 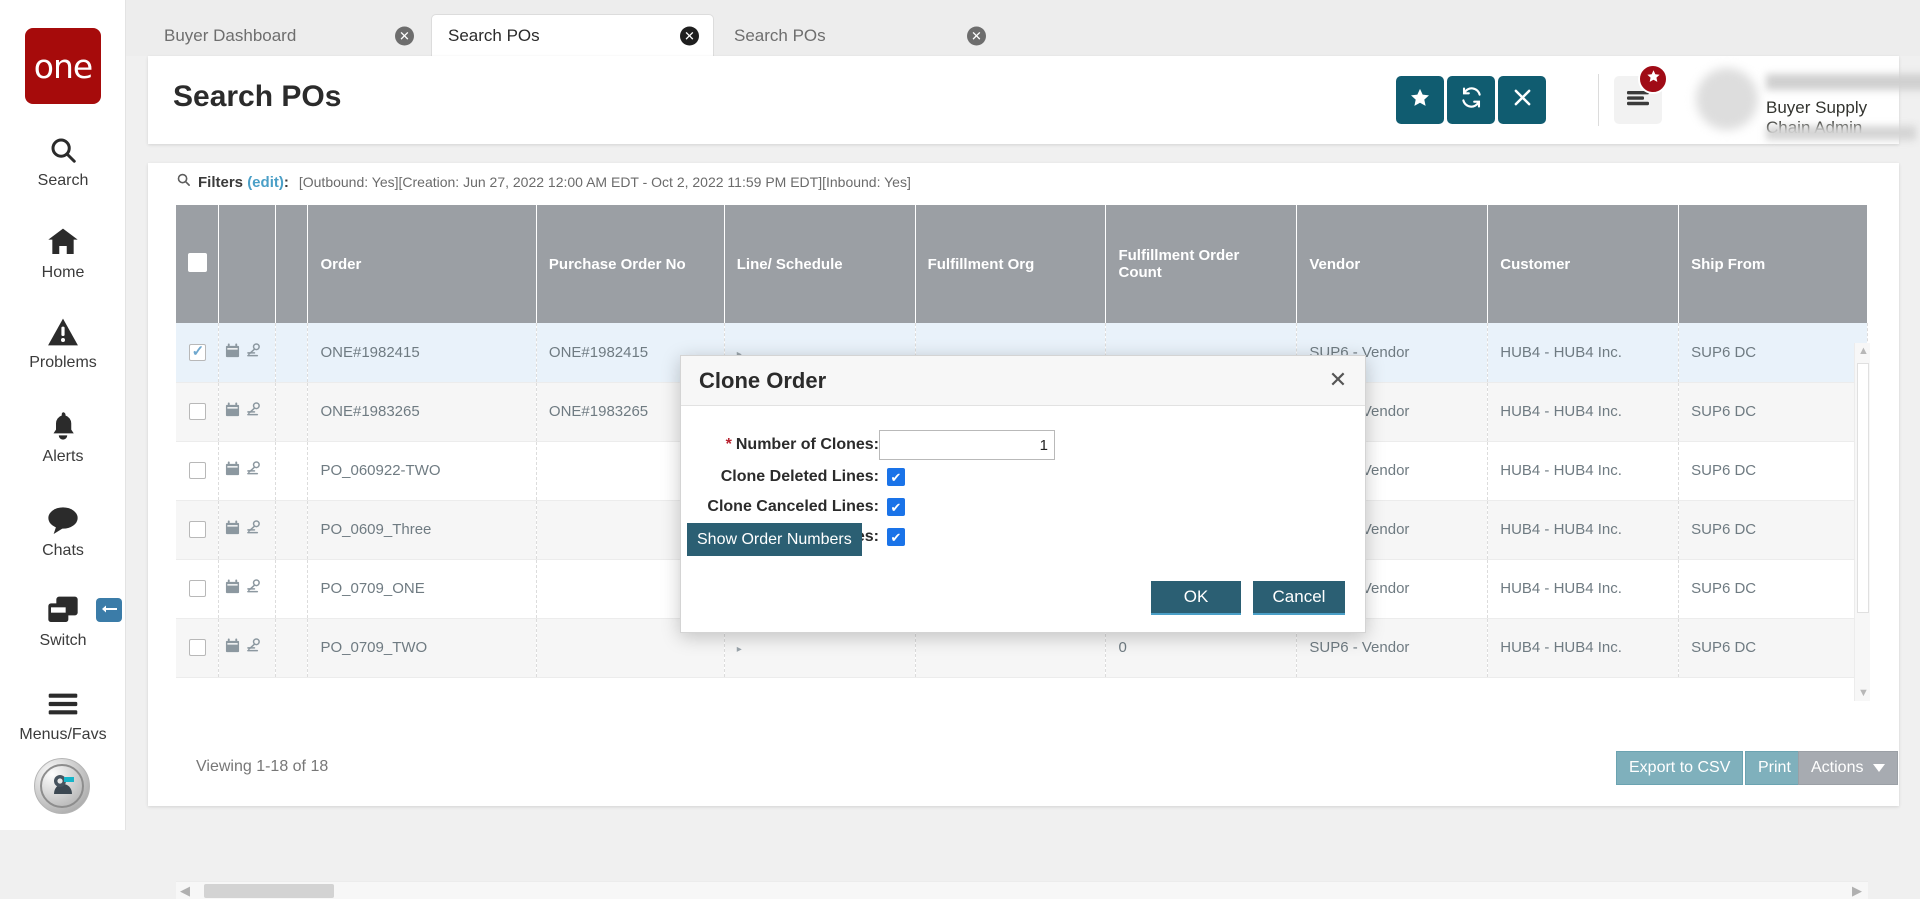 What do you see at coordinates (63, 342) in the screenshot?
I see `sidebar-item-problems: Problems` at bounding box center [63, 342].